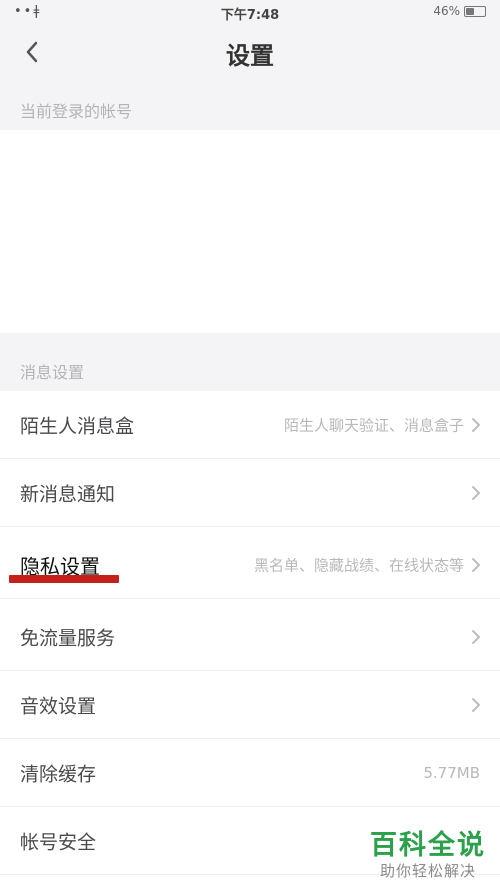  I want to click on settings-row-label: 音效设置, so click(58, 706).